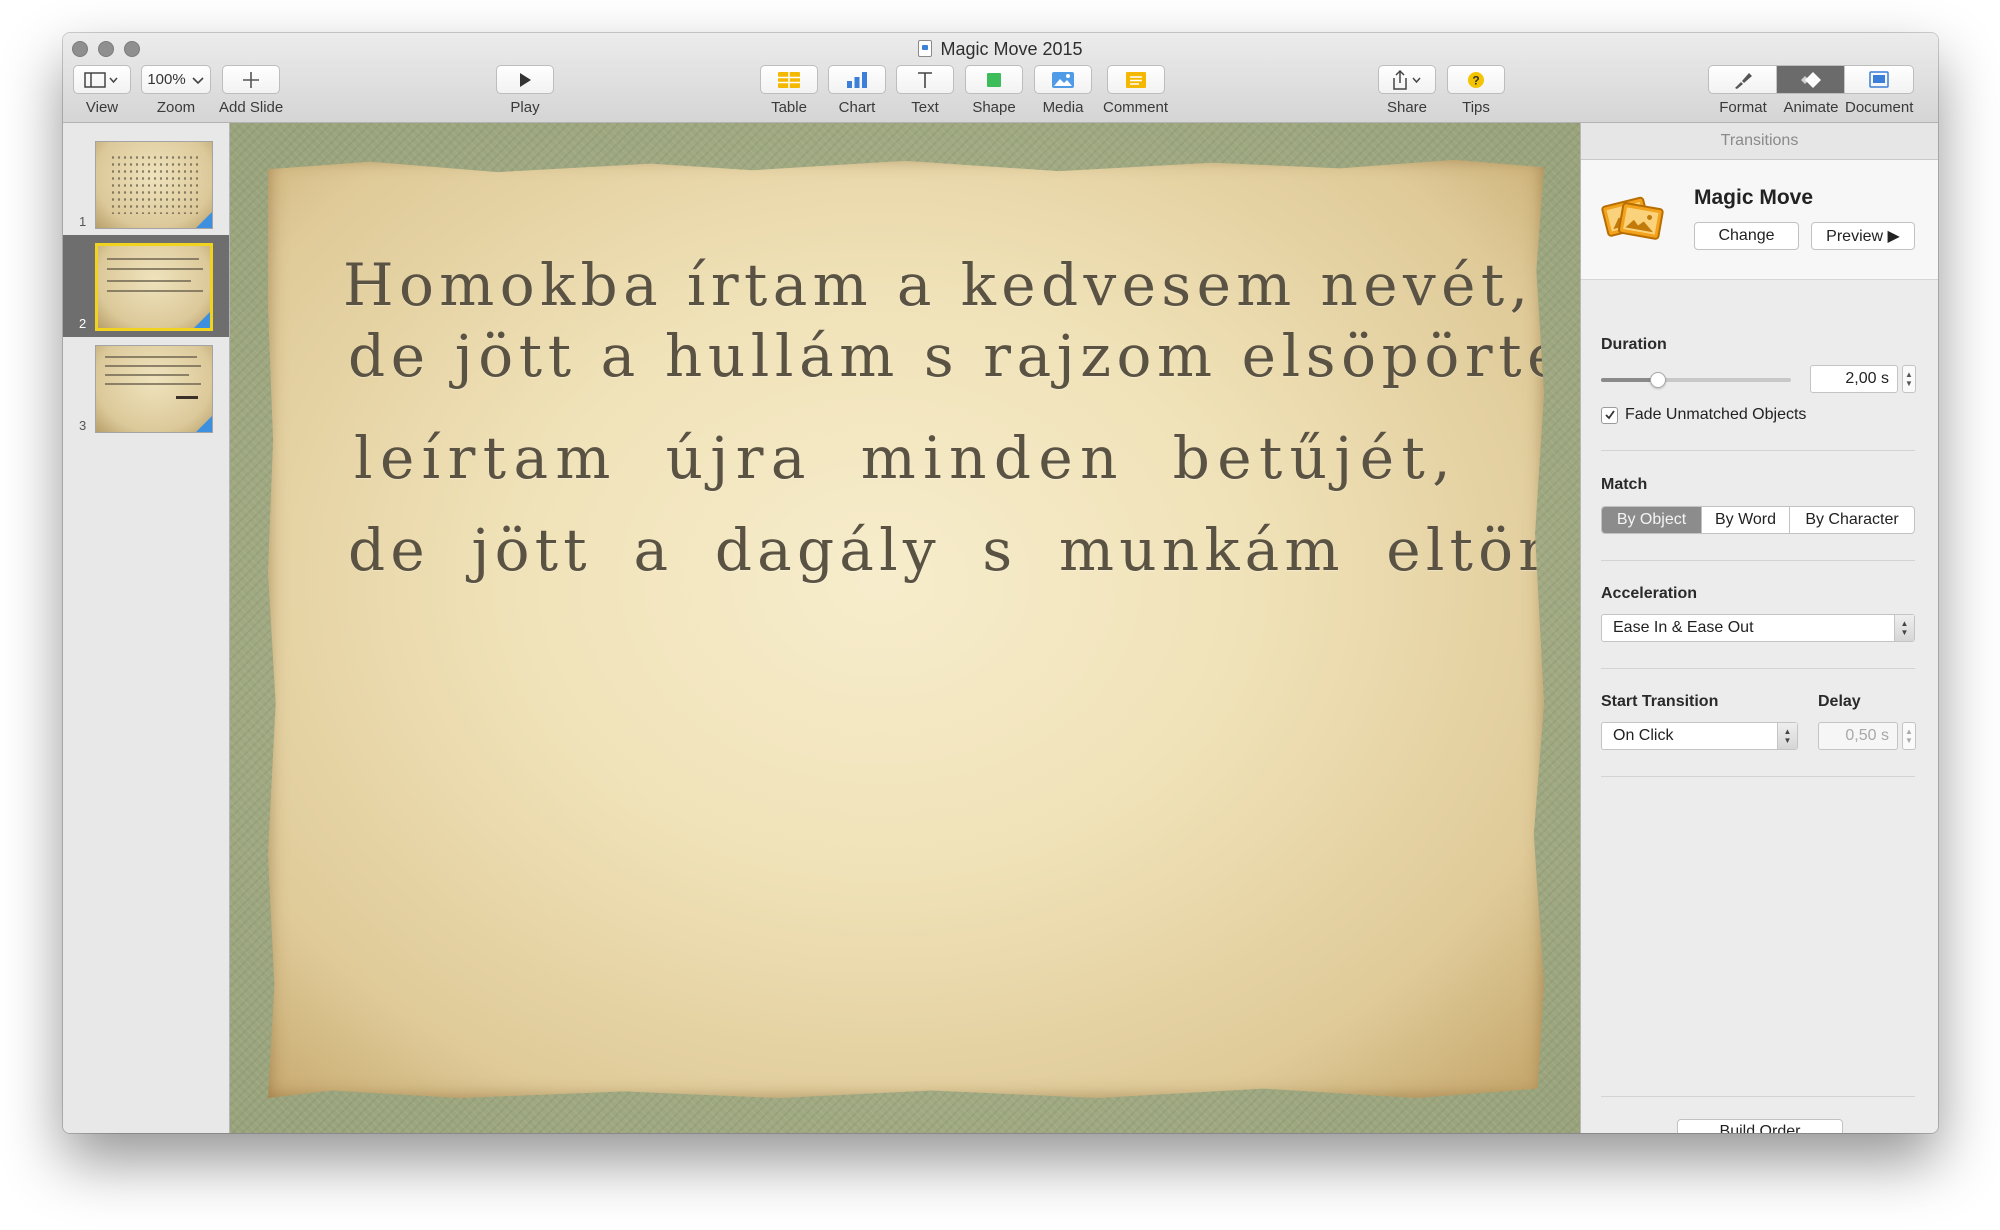 Image resolution: width=2000 pixels, height=1230 pixels. Describe the element at coordinates (83, 221) in the screenshot. I see `slide-number: 1` at that location.